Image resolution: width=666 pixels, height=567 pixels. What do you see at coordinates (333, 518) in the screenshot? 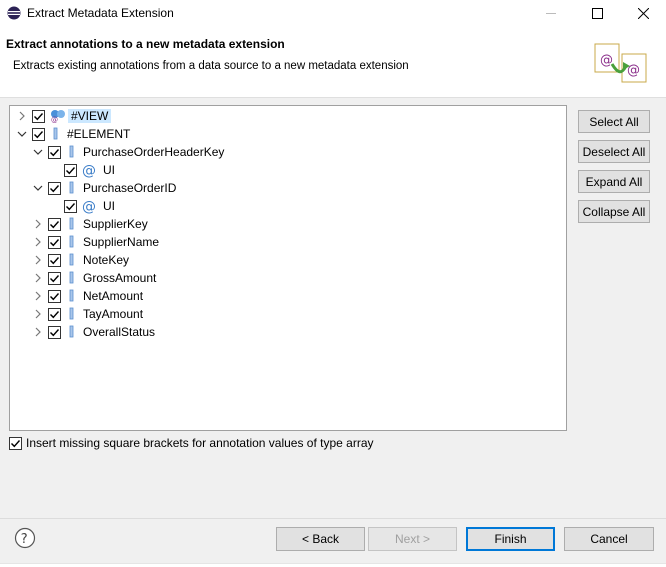
I see `footer-separator` at bounding box center [333, 518].